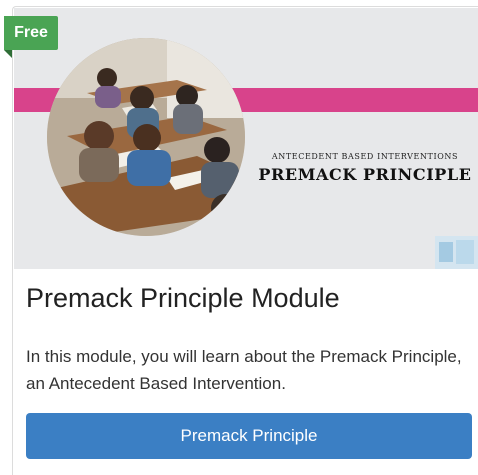  I want to click on free-badge-fold, so click(8, 54).